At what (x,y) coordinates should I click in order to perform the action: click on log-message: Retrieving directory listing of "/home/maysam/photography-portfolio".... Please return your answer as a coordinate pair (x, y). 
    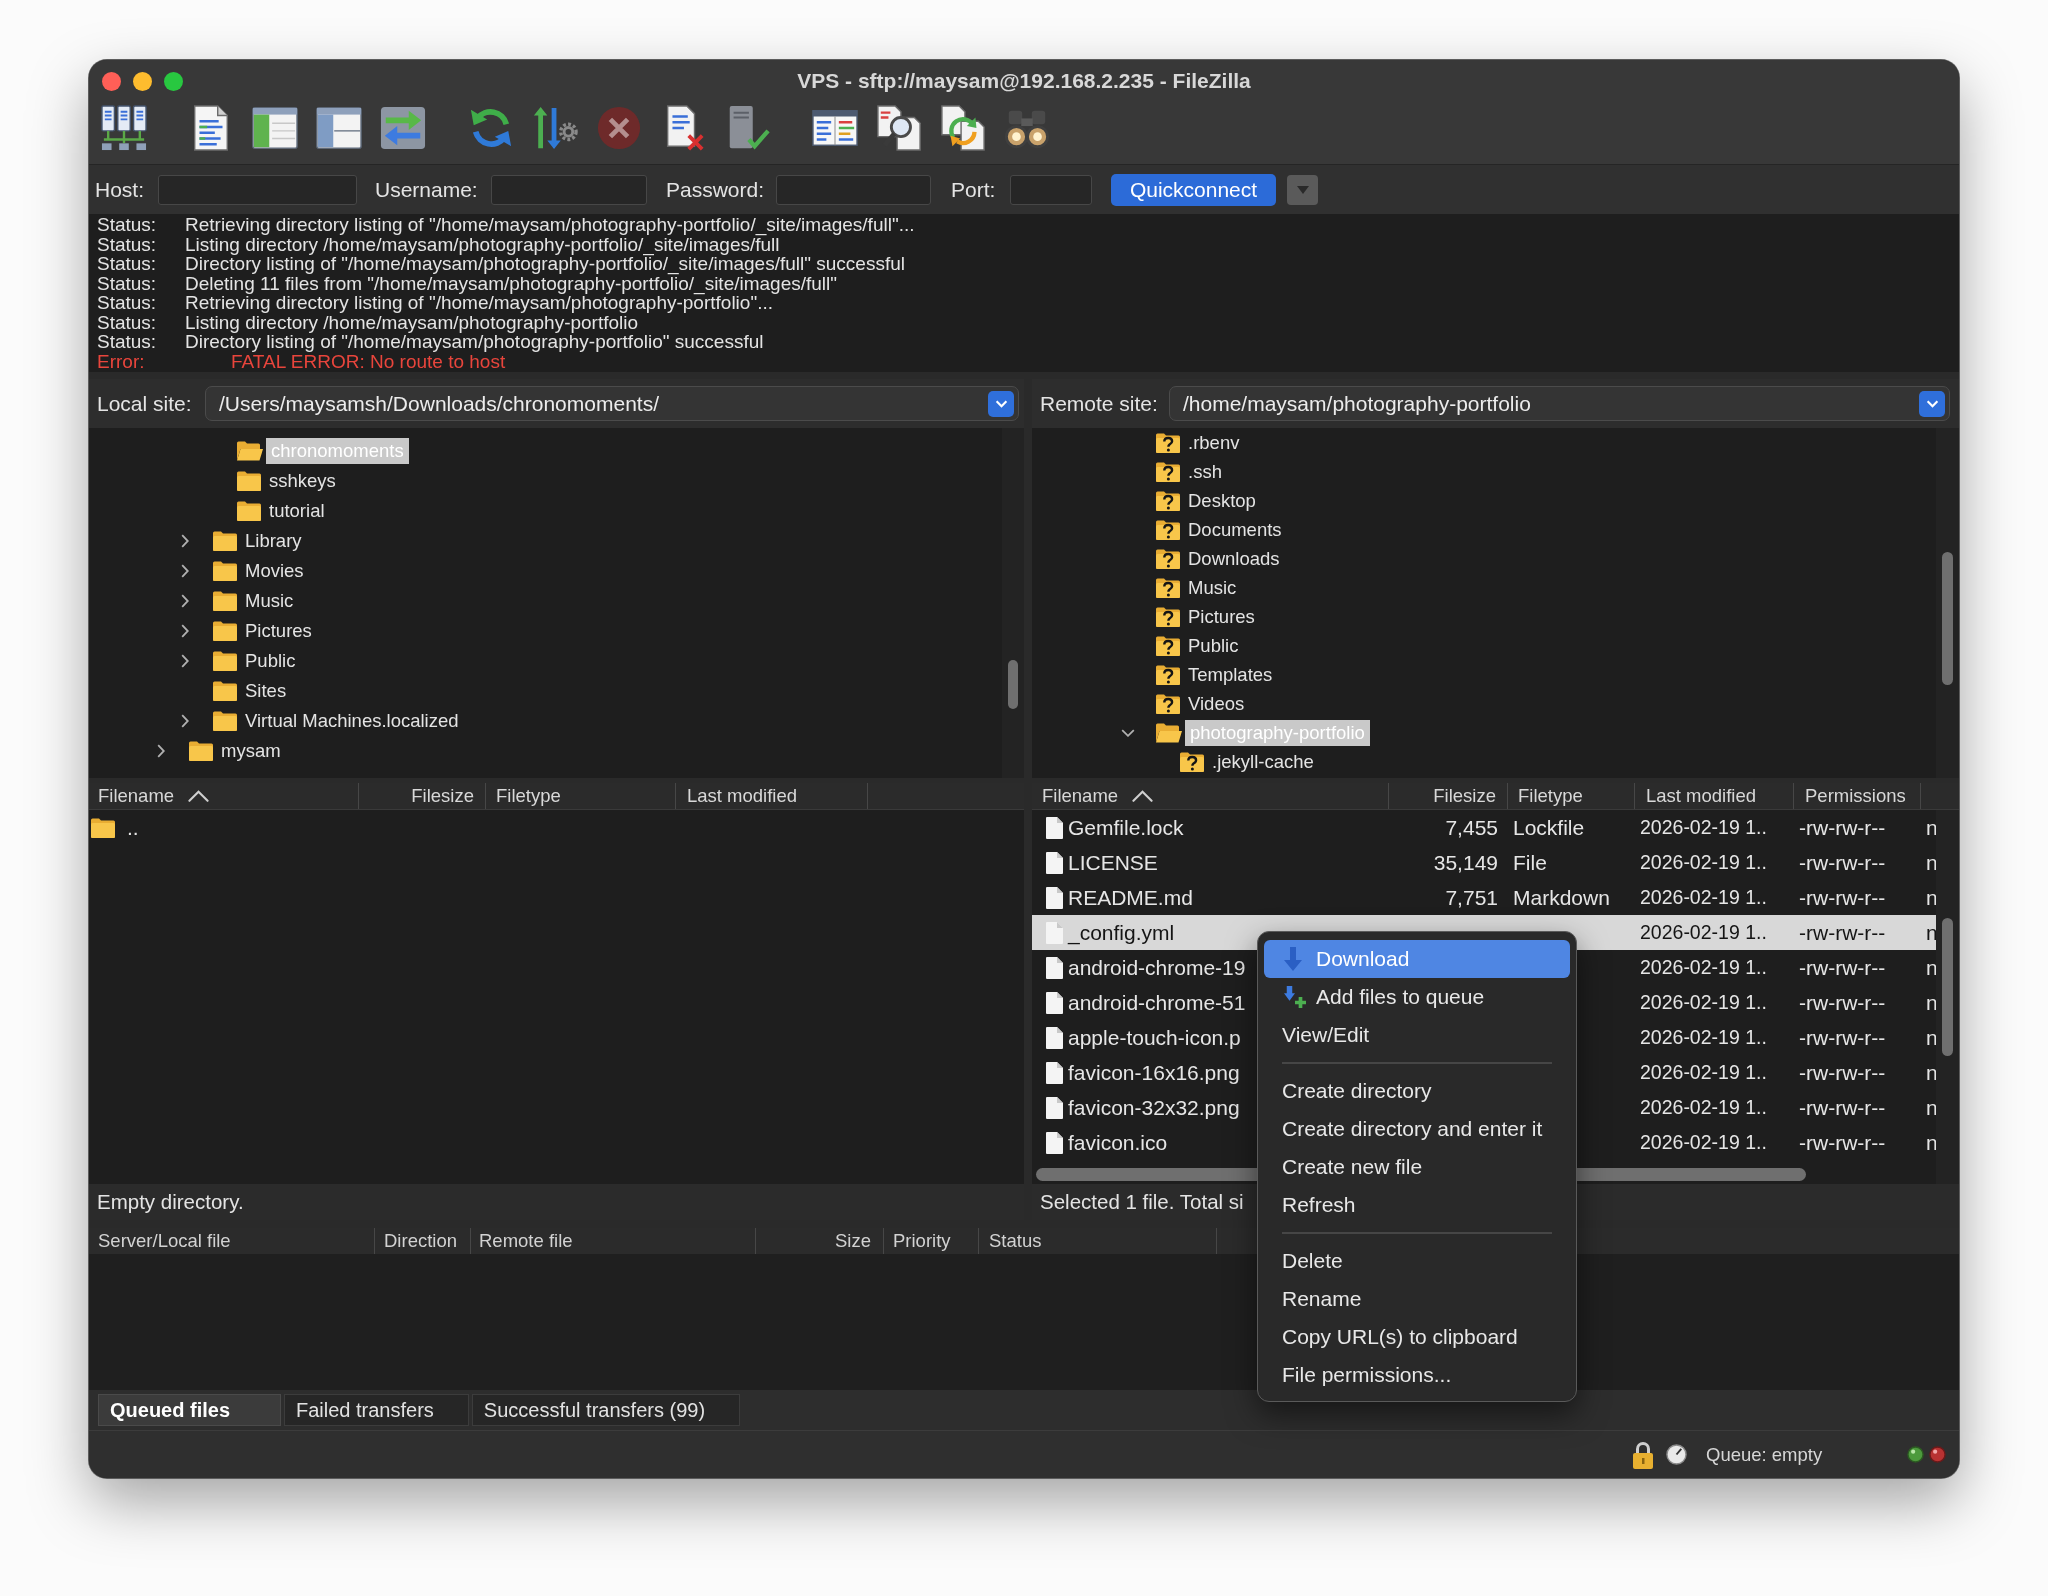
    Looking at the image, I should click on (479, 303).